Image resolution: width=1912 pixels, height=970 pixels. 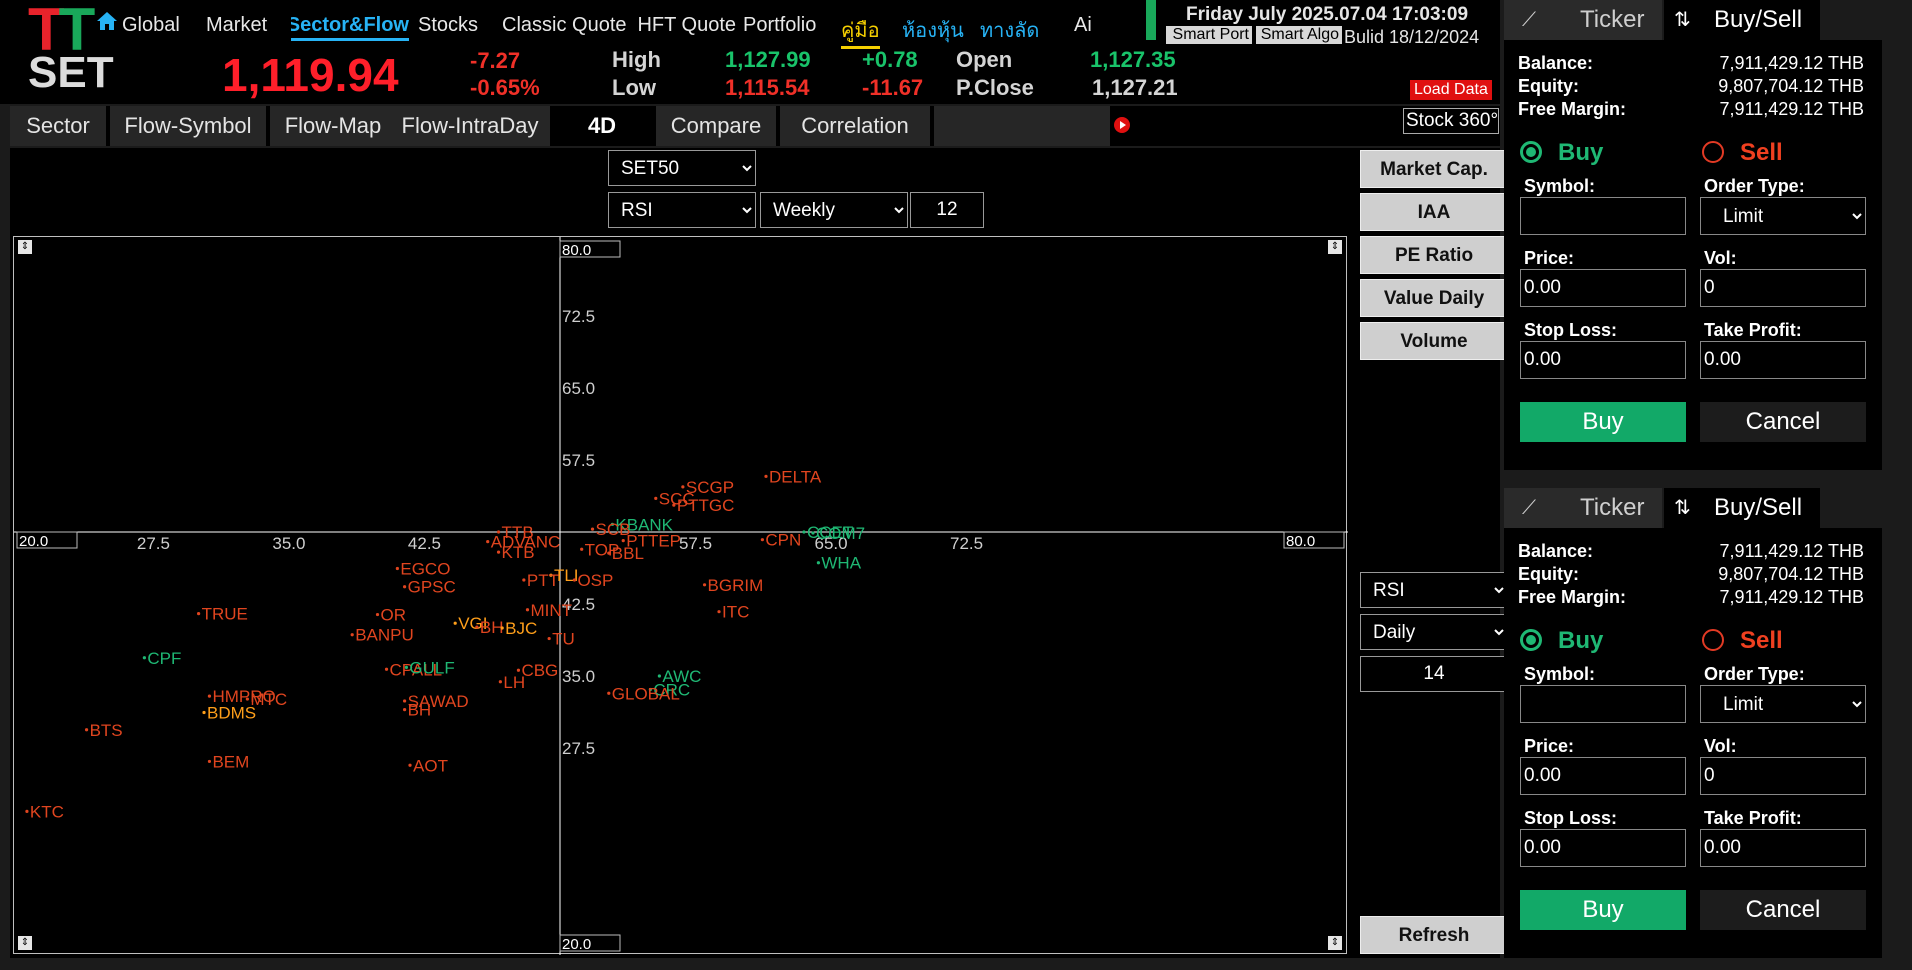 I want to click on vol-label: Vol:, so click(x=1720, y=746).